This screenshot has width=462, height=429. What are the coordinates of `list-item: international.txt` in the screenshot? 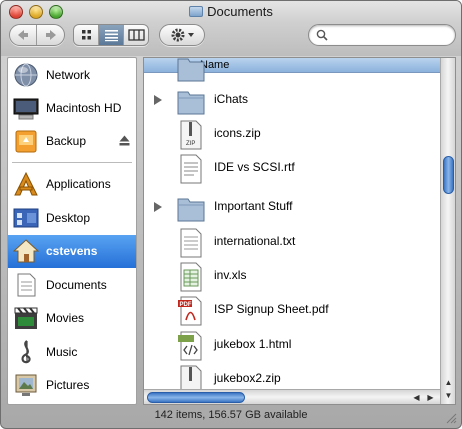 It's located at (292, 242).